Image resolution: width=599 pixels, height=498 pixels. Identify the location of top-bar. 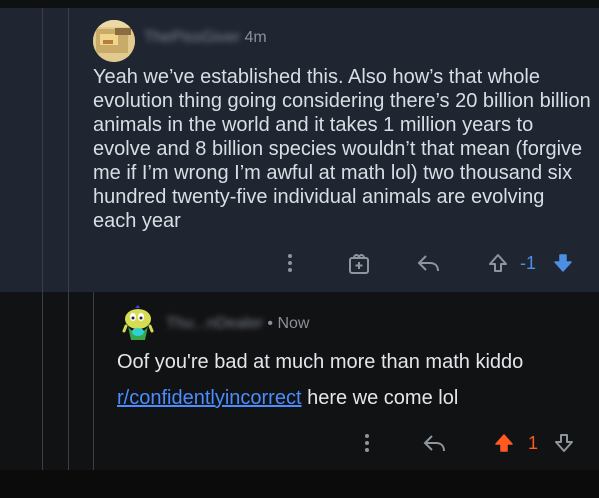
(299, 4).